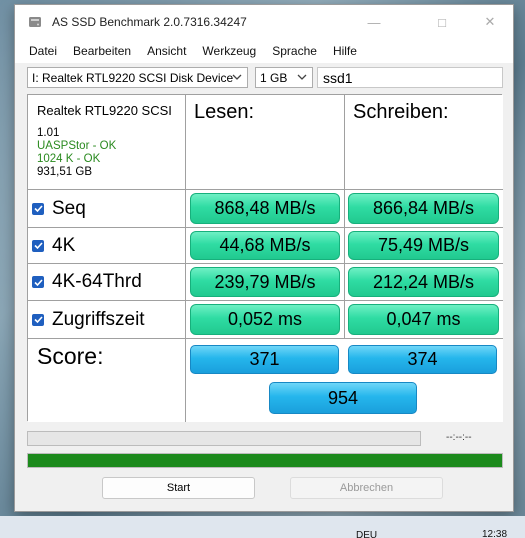 This screenshot has width=525, height=538. Describe the element at coordinates (410, 77) in the screenshot. I see `name-input: ssd1` at that location.